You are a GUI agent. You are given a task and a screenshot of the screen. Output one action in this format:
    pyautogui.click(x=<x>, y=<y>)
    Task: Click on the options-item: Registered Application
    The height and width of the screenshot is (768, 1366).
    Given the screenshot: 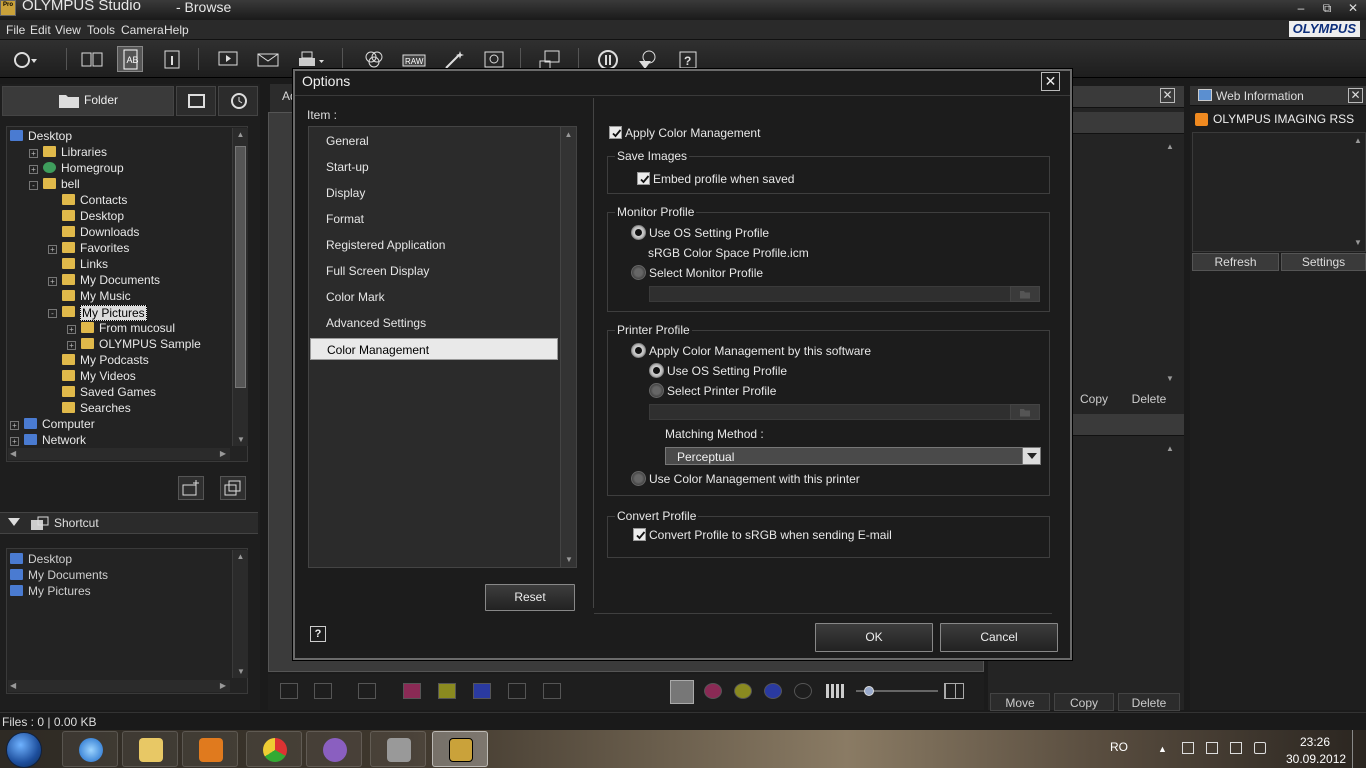 What is the action you would take?
    pyautogui.click(x=434, y=245)
    